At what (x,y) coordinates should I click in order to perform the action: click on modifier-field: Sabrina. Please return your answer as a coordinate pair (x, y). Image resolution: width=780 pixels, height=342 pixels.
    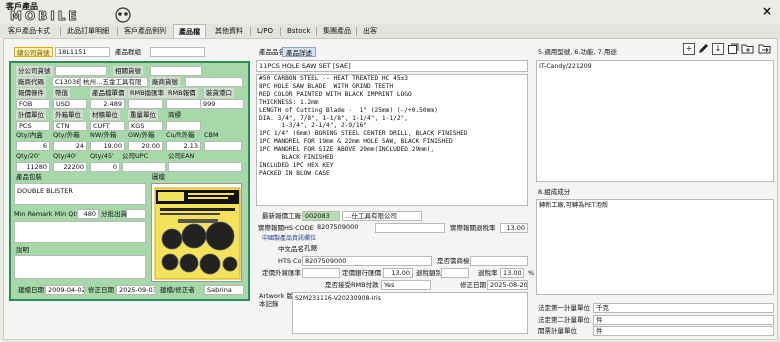
    Looking at the image, I should click on (224, 290).